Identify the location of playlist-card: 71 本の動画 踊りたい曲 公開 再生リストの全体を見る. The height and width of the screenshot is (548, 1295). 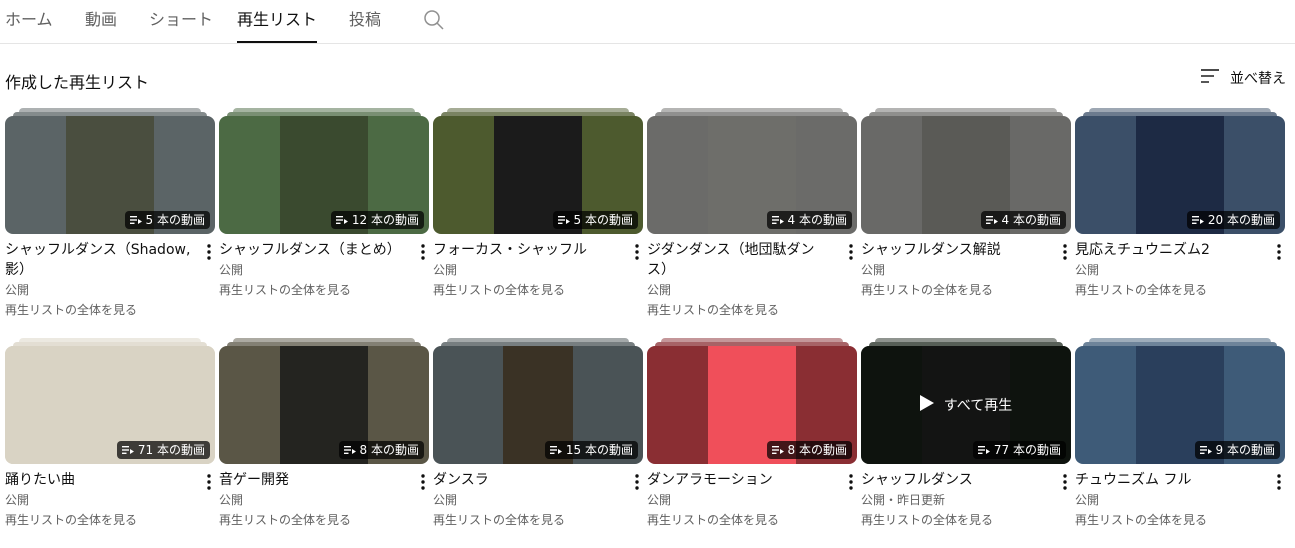
(111, 434).